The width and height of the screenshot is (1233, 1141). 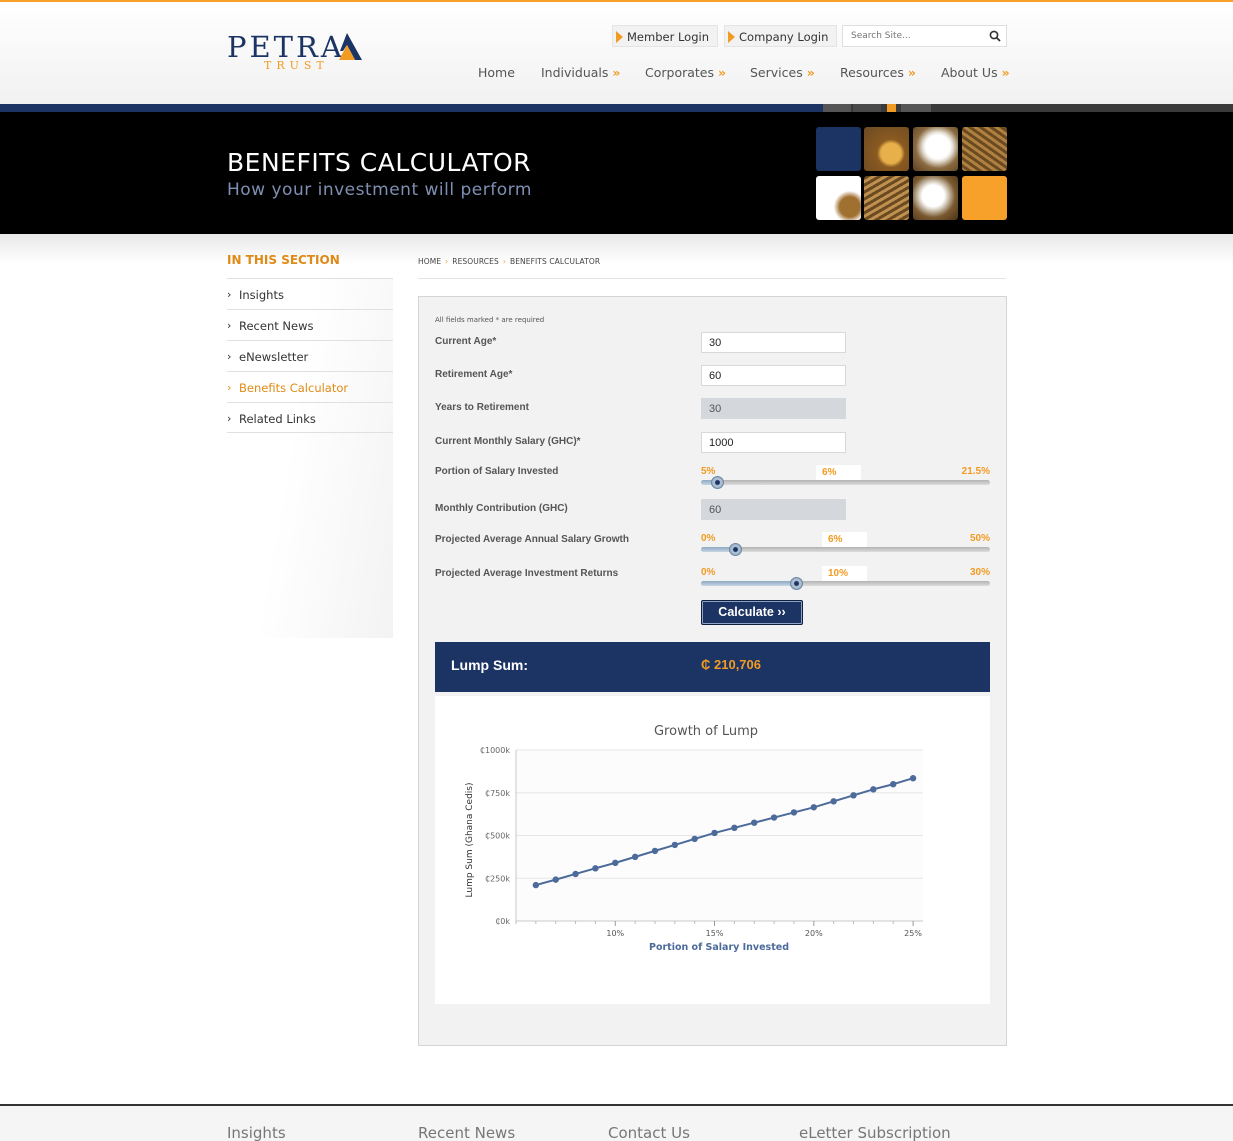 What do you see at coordinates (708, 471) in the screenshot?
I see `slider-min-label: 5%` at bounding box center [708, 471].